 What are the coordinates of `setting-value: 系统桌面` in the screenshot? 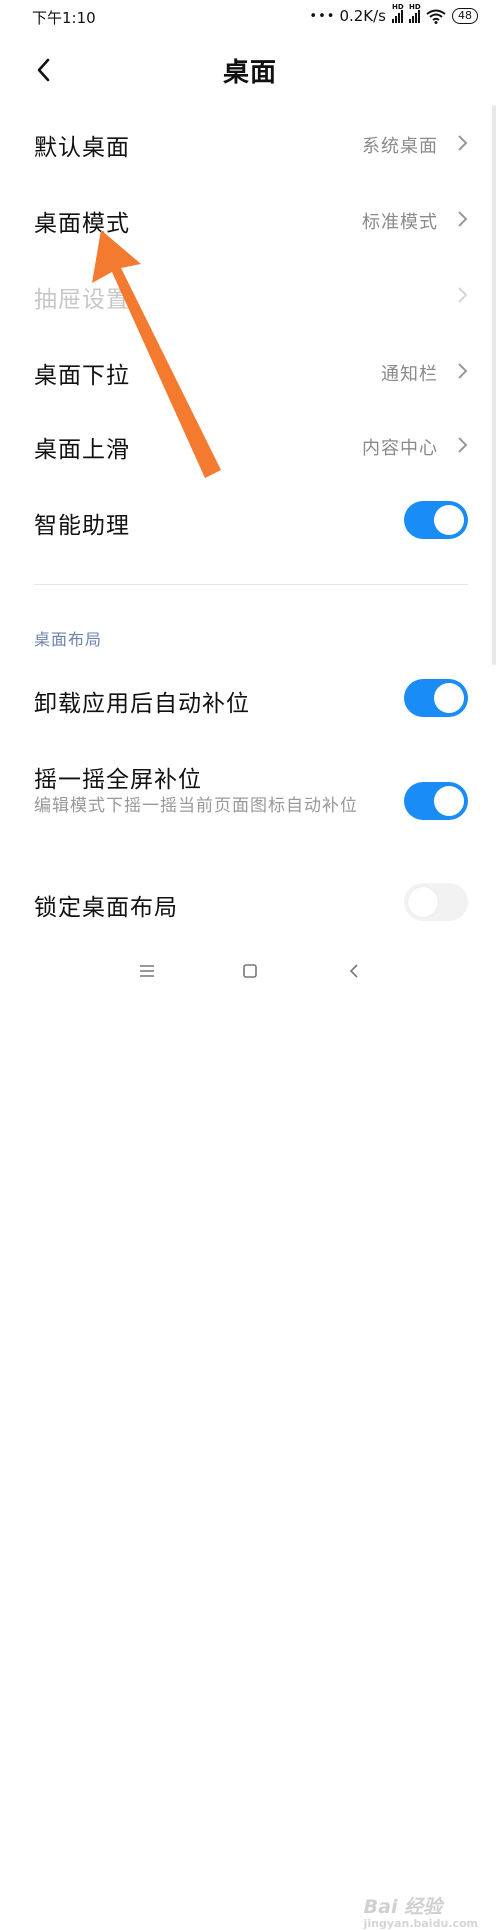 It's located at (400, 146).